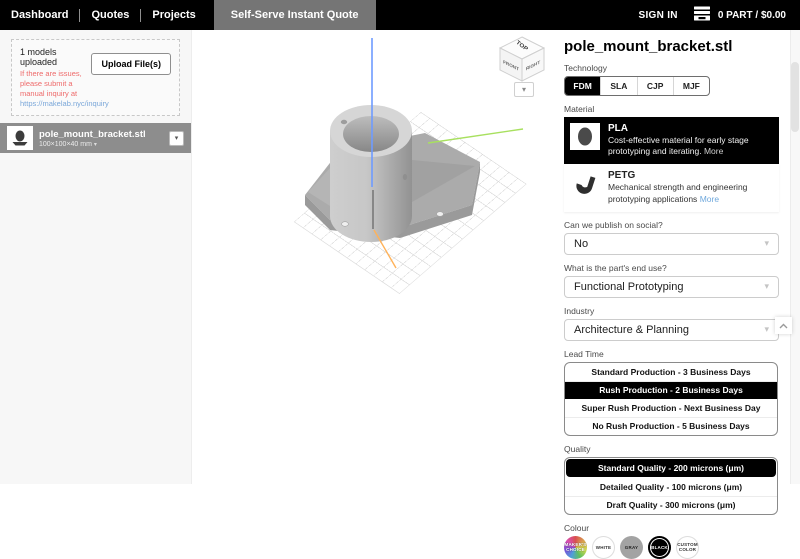  What do you see at coordinates (131, 64) in the screenshot?
I see `upload-files-button: Upload File(s)` at bounding box center [131, 64].